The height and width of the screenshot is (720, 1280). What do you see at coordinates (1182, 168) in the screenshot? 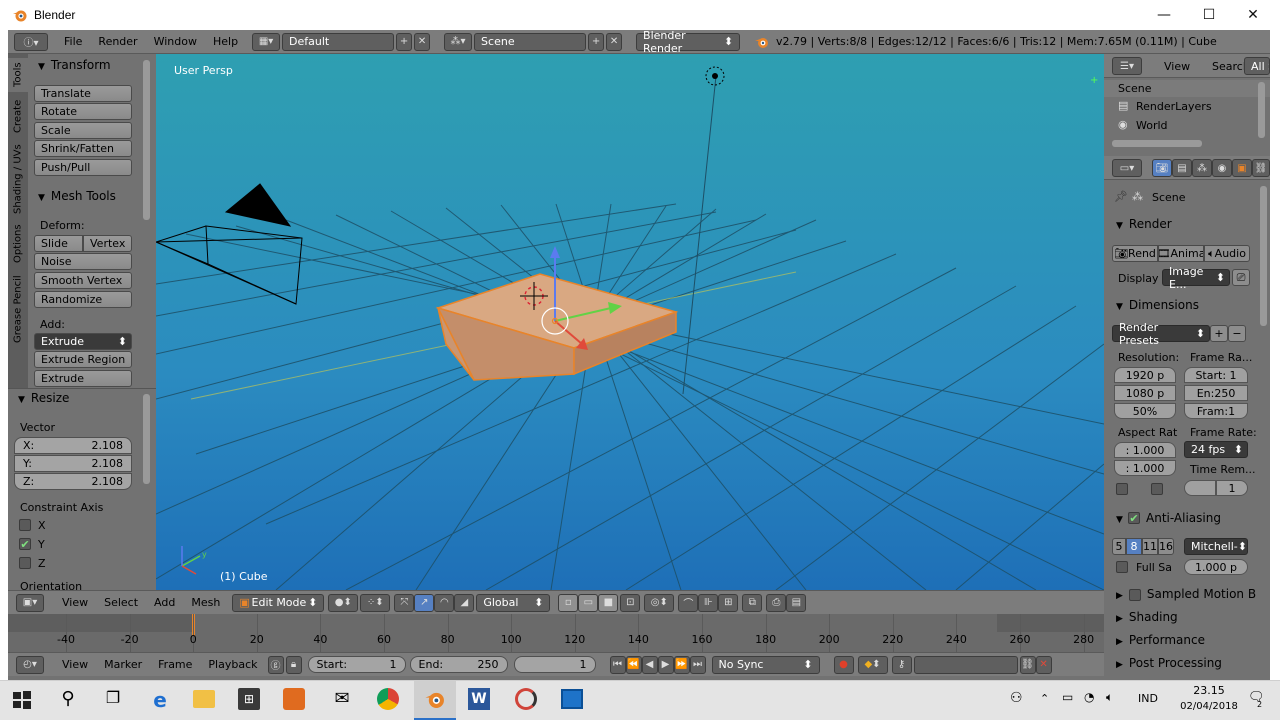
I see `render-layers-context-icon: ▤` at bounding box center [1182, 168].